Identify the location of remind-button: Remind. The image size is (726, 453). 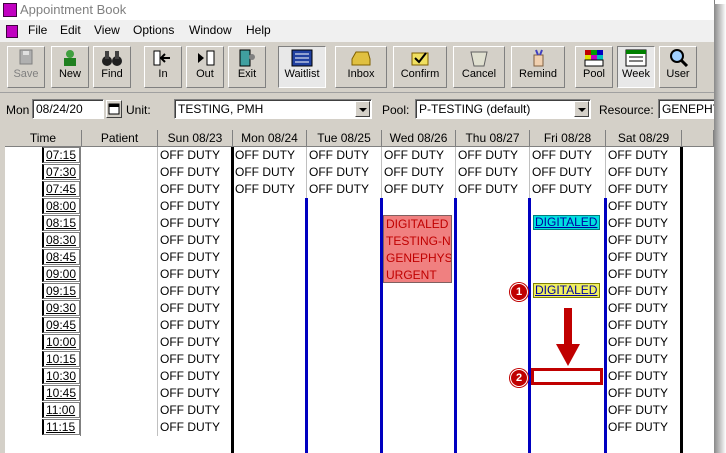
(538, 67).